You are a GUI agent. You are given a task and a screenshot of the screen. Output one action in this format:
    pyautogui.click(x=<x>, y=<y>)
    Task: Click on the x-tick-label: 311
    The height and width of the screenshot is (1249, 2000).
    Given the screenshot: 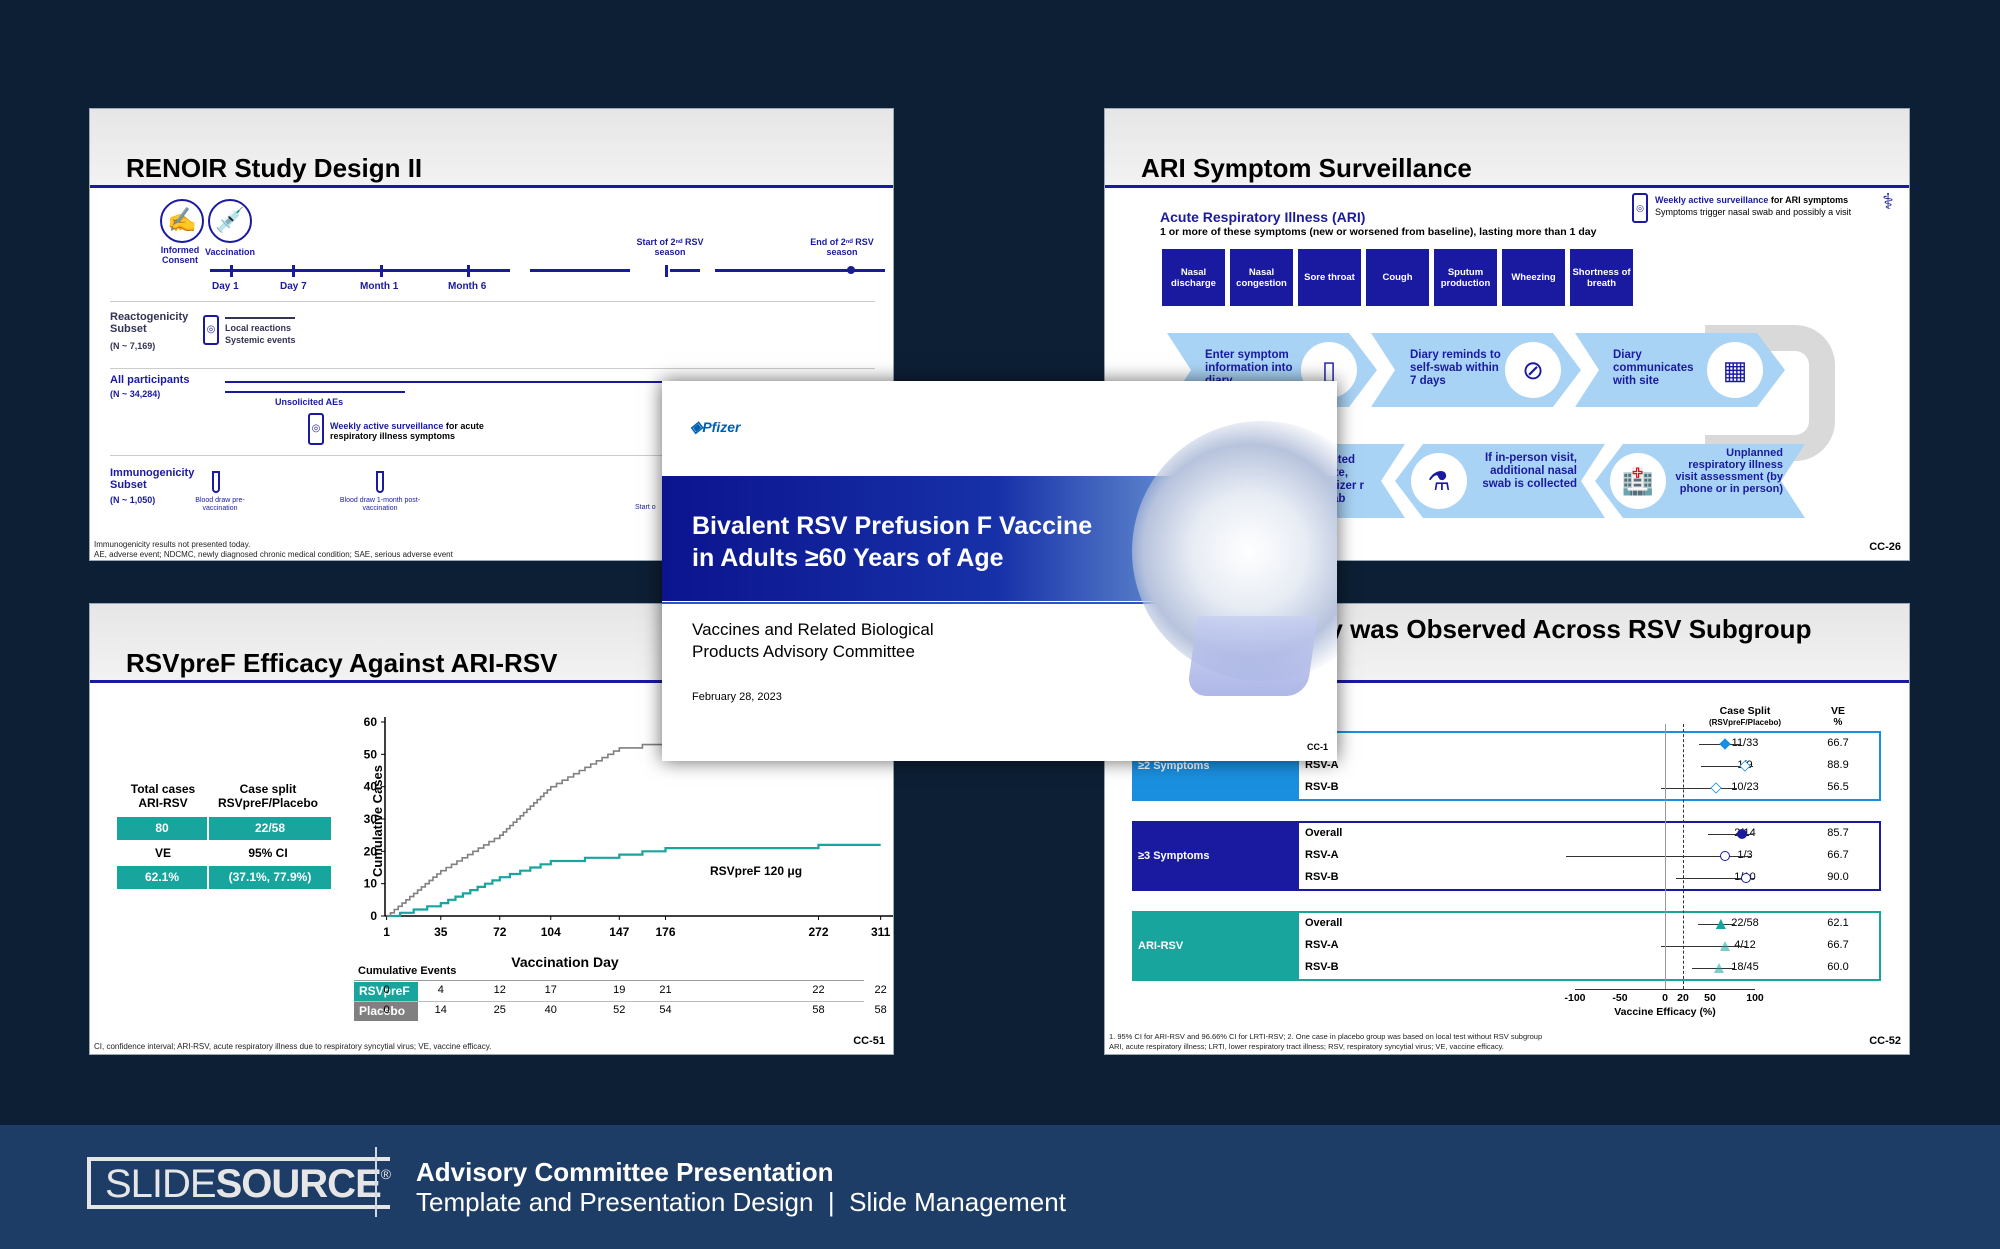 What is the action you would take?
    pyautogui.click(x=881, y=932)
    